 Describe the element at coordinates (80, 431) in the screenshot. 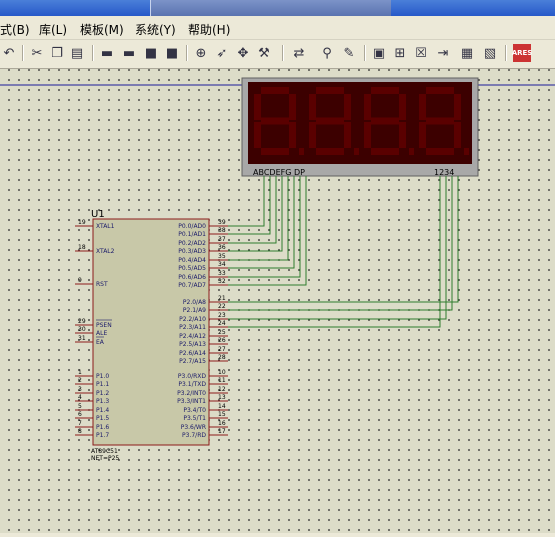

I see `pin-number: 8` at that location.